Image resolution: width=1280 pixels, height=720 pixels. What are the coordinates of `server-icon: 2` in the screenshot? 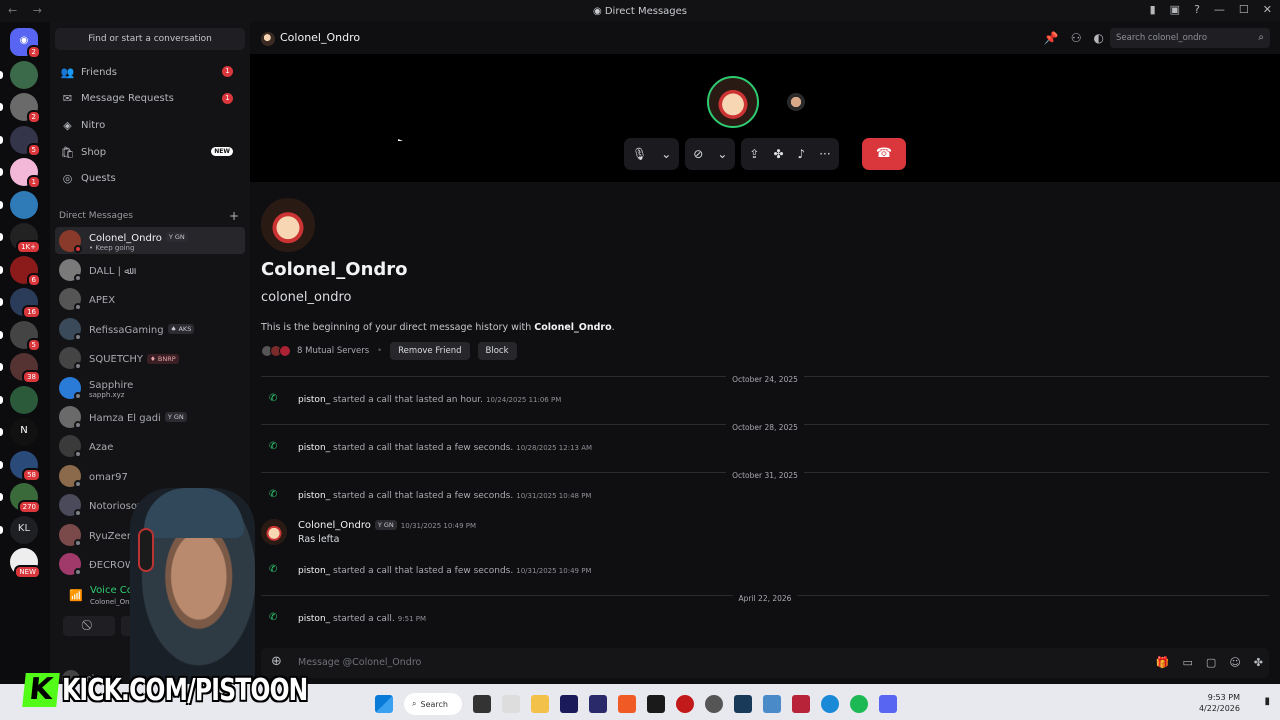 It's located at (20, 108).